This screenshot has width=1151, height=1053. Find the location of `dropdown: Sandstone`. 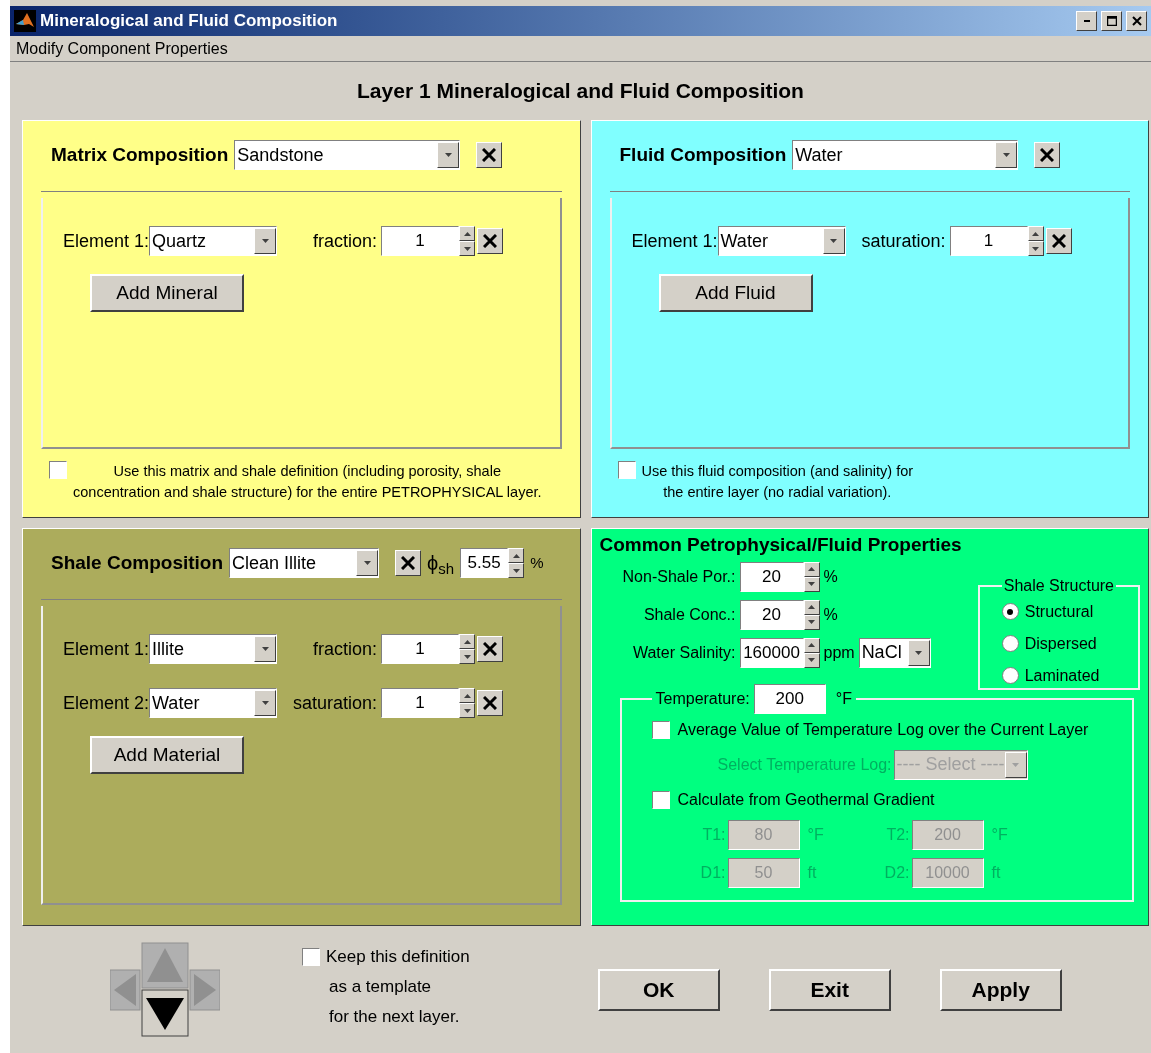

dropdown: Sandstone is located at coordinates (347, 155).